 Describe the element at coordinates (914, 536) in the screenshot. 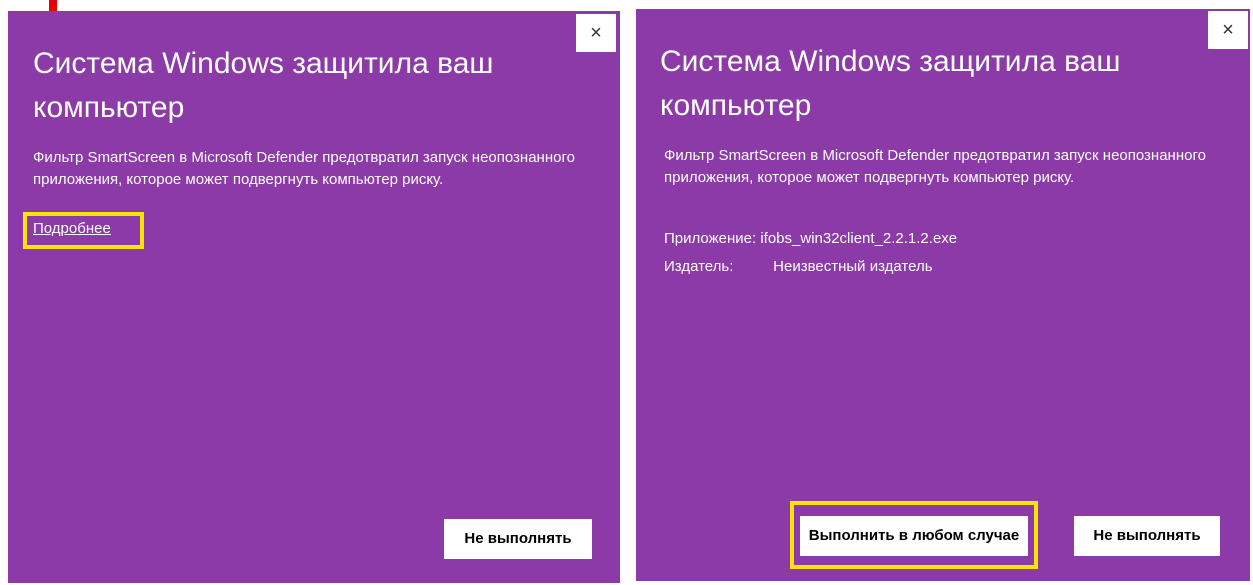

I see `run-anyway-button: Выполнить в любом случае` at that location.